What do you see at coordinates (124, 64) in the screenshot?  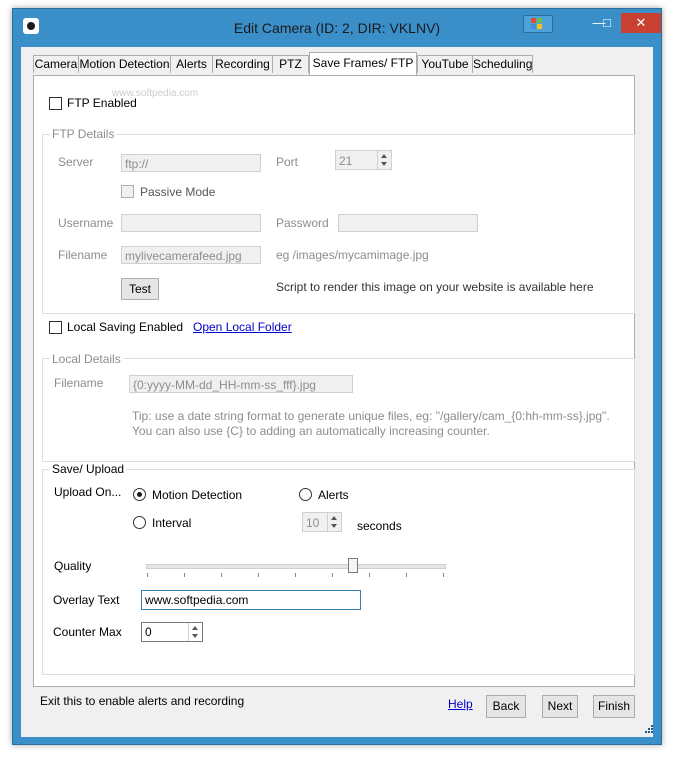 I see `tab-motion-detection: Motion Detection` at bounding box center [124, 64].